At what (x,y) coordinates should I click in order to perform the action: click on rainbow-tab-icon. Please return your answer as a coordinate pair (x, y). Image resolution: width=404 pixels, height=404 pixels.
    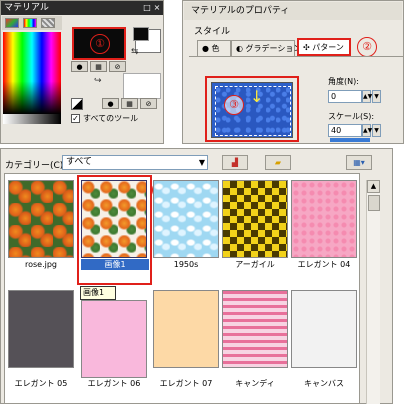
    Looking at the image, I should click on (30, 23).